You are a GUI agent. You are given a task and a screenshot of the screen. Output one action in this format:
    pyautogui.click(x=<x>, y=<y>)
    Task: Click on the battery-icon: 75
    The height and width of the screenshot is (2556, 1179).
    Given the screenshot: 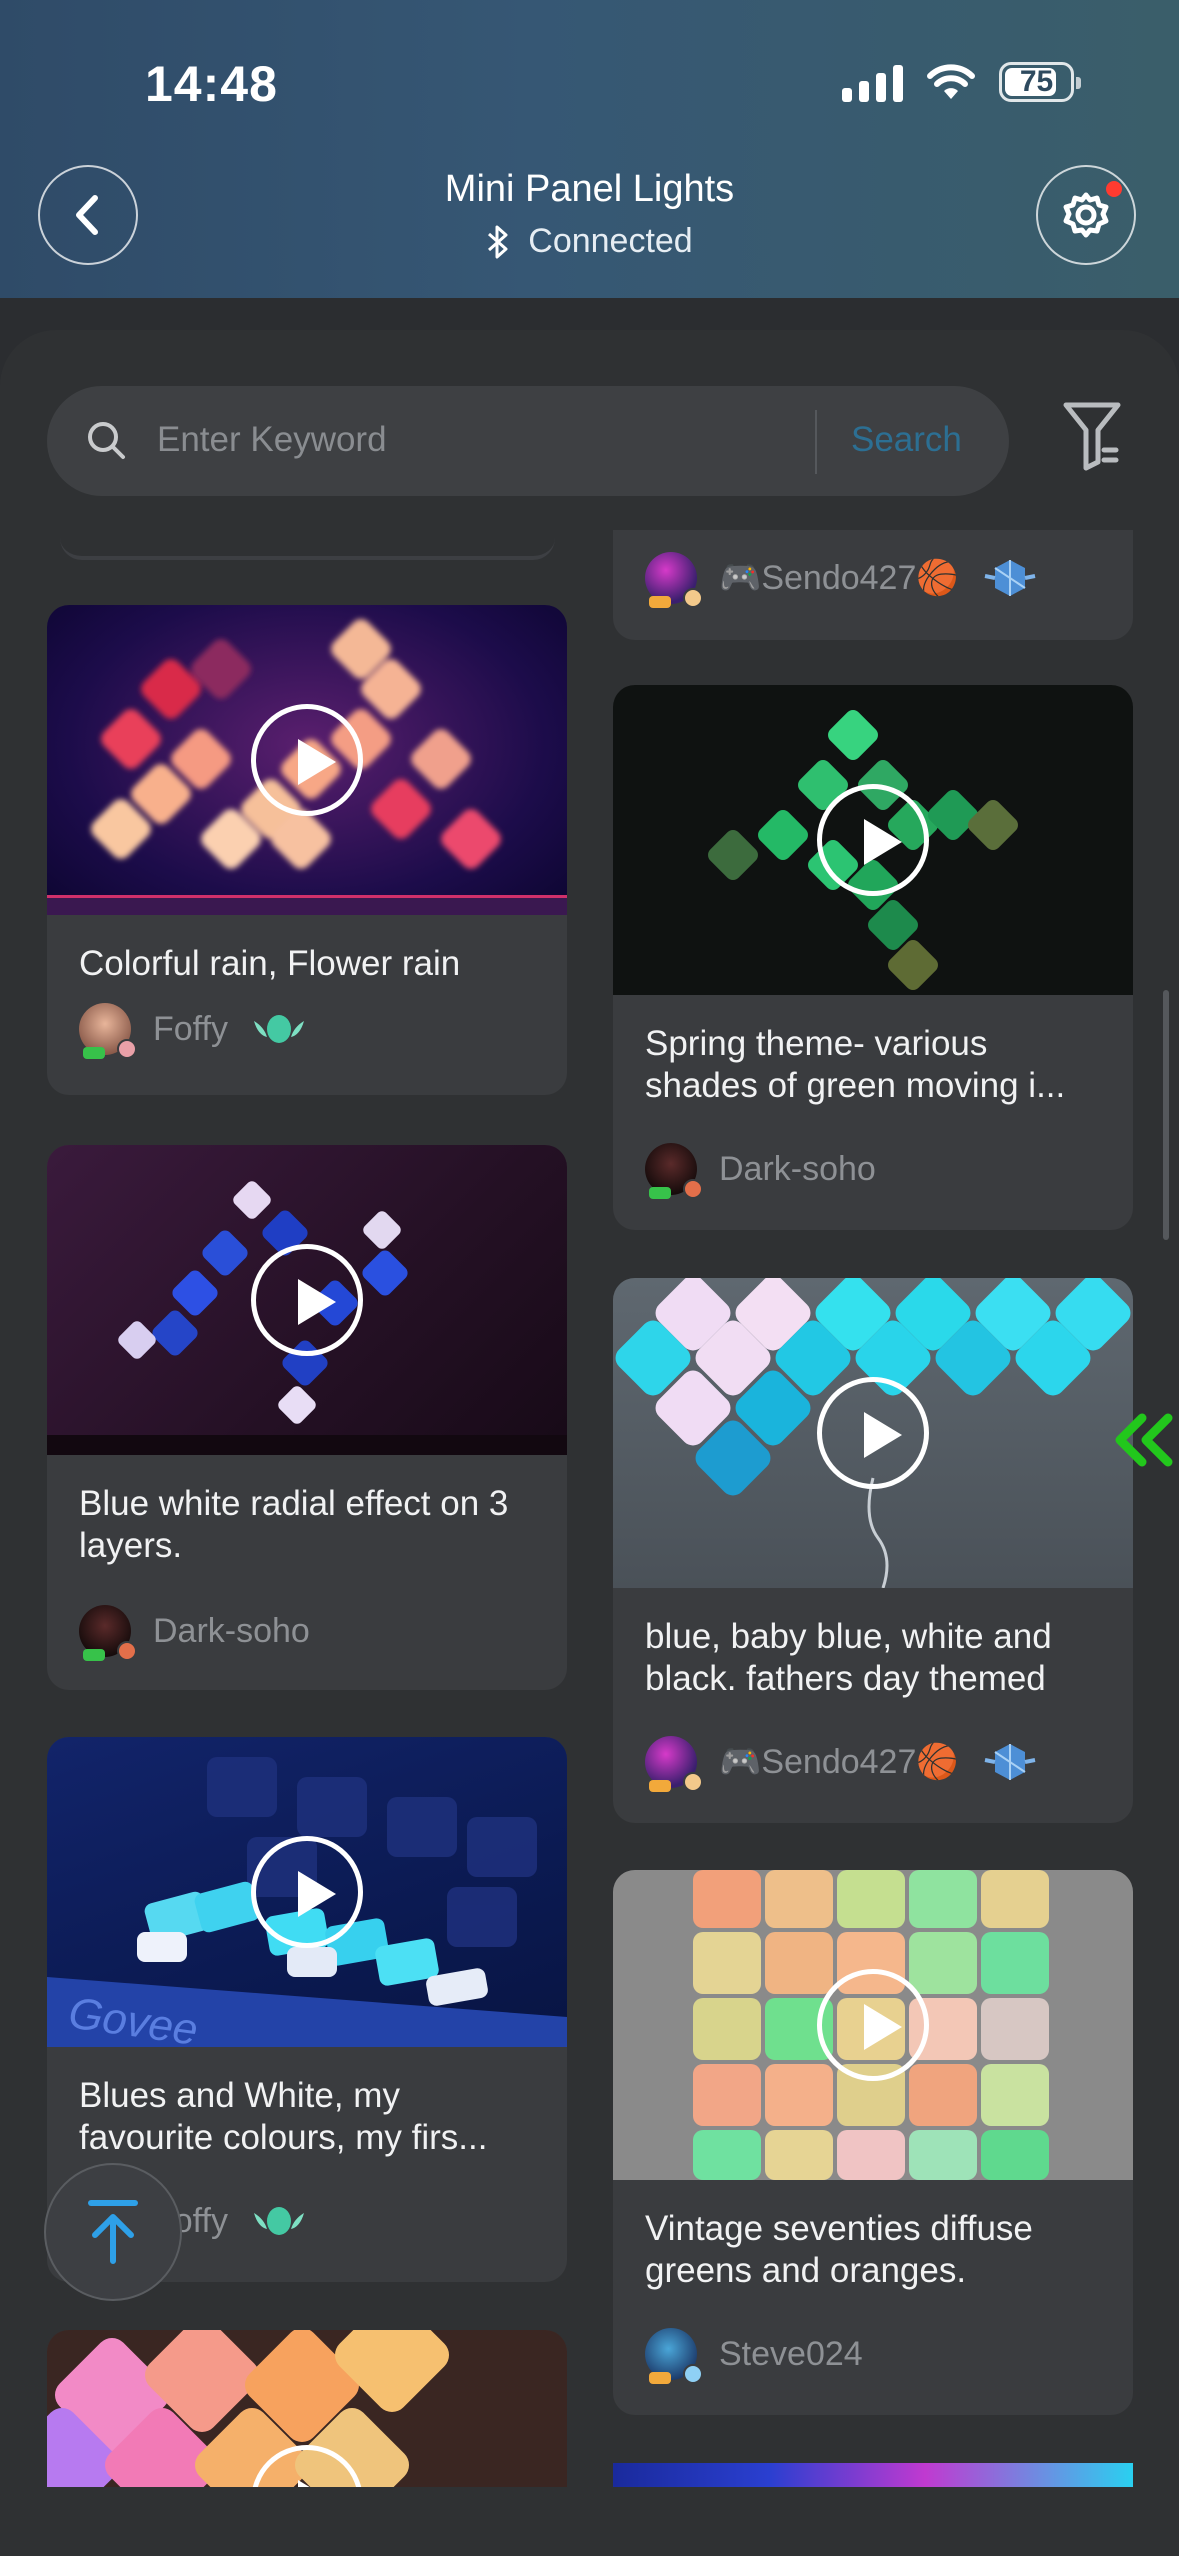 What is the action you would take?
    pyautogui.click(x=1040, y=82)
    